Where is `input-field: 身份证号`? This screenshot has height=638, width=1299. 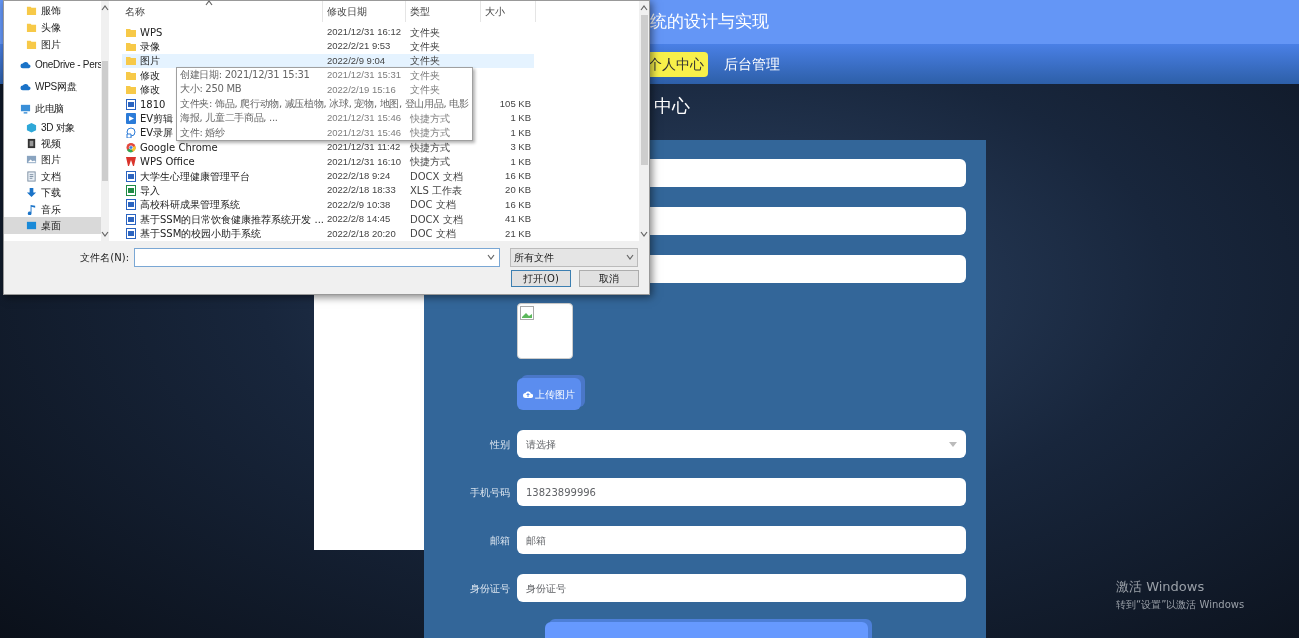
input-field: 身份证号 is located at coordinates (741, 588).